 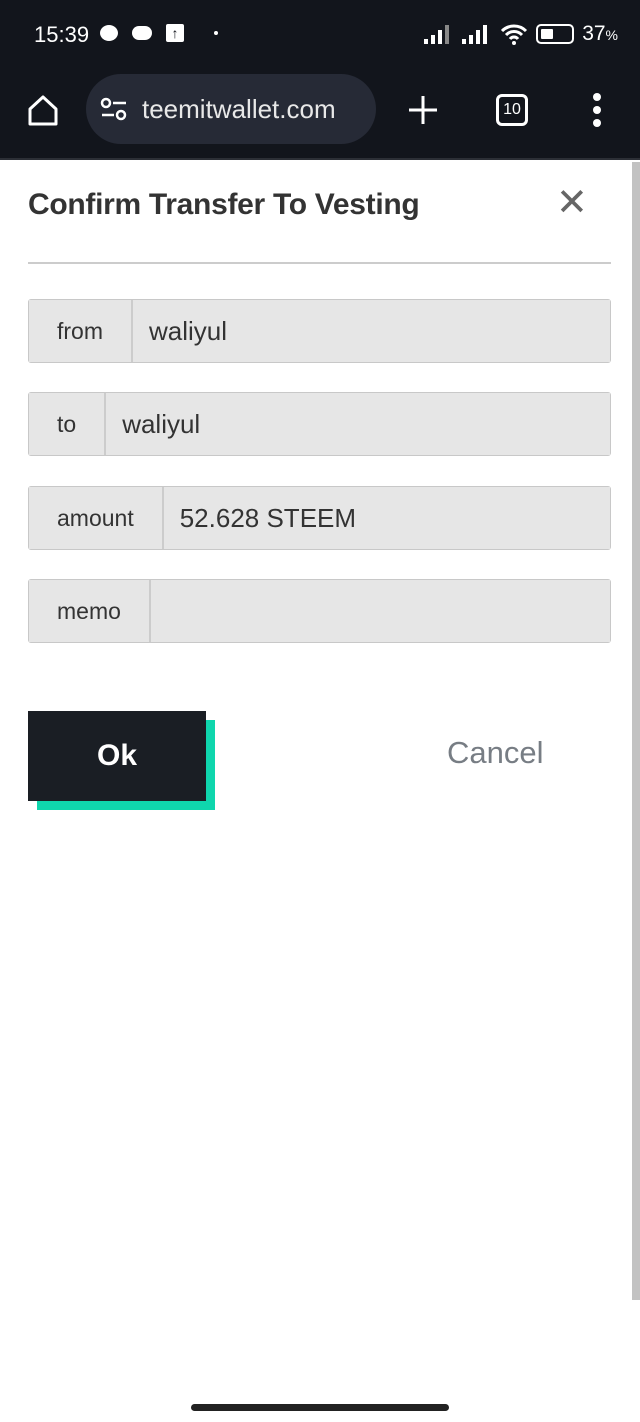 I want to click on wifi-icon, so click(x=514, y=34).